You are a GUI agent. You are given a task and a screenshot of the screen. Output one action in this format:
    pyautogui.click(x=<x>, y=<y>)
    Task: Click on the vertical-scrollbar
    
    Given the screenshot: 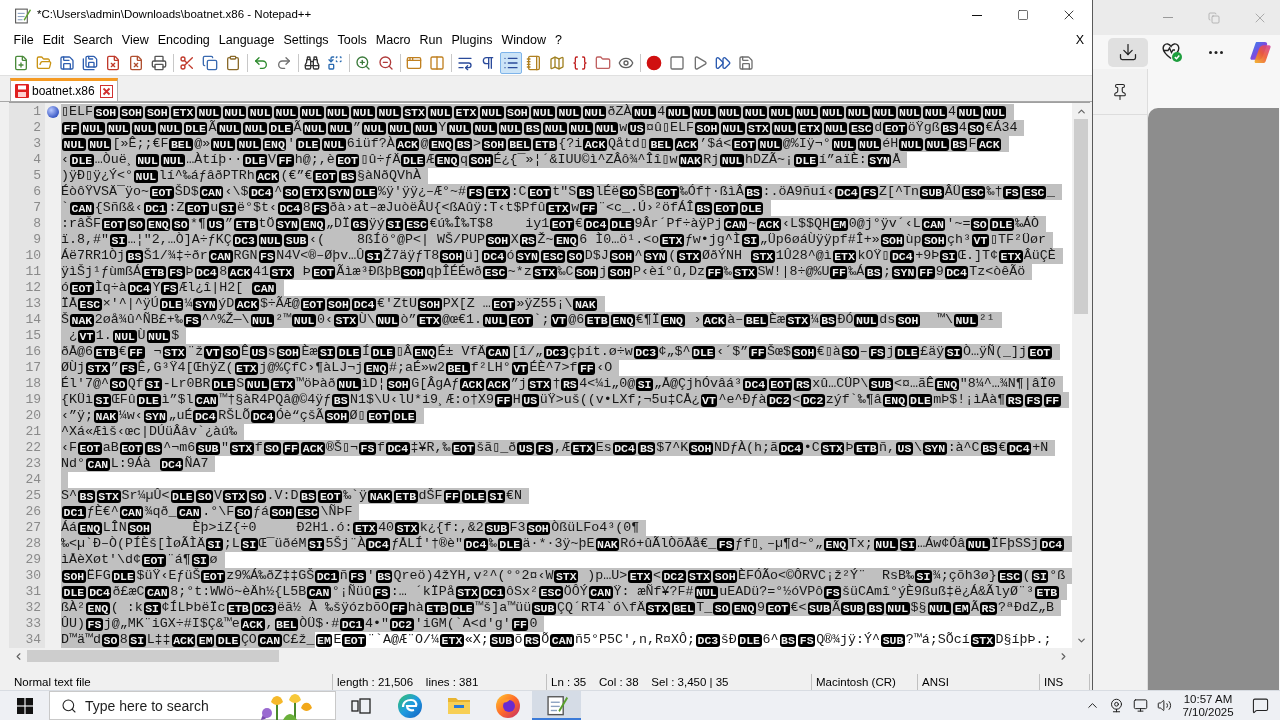 What is the action you would take?
    pyautogui.click(x=1081, y=375)
    